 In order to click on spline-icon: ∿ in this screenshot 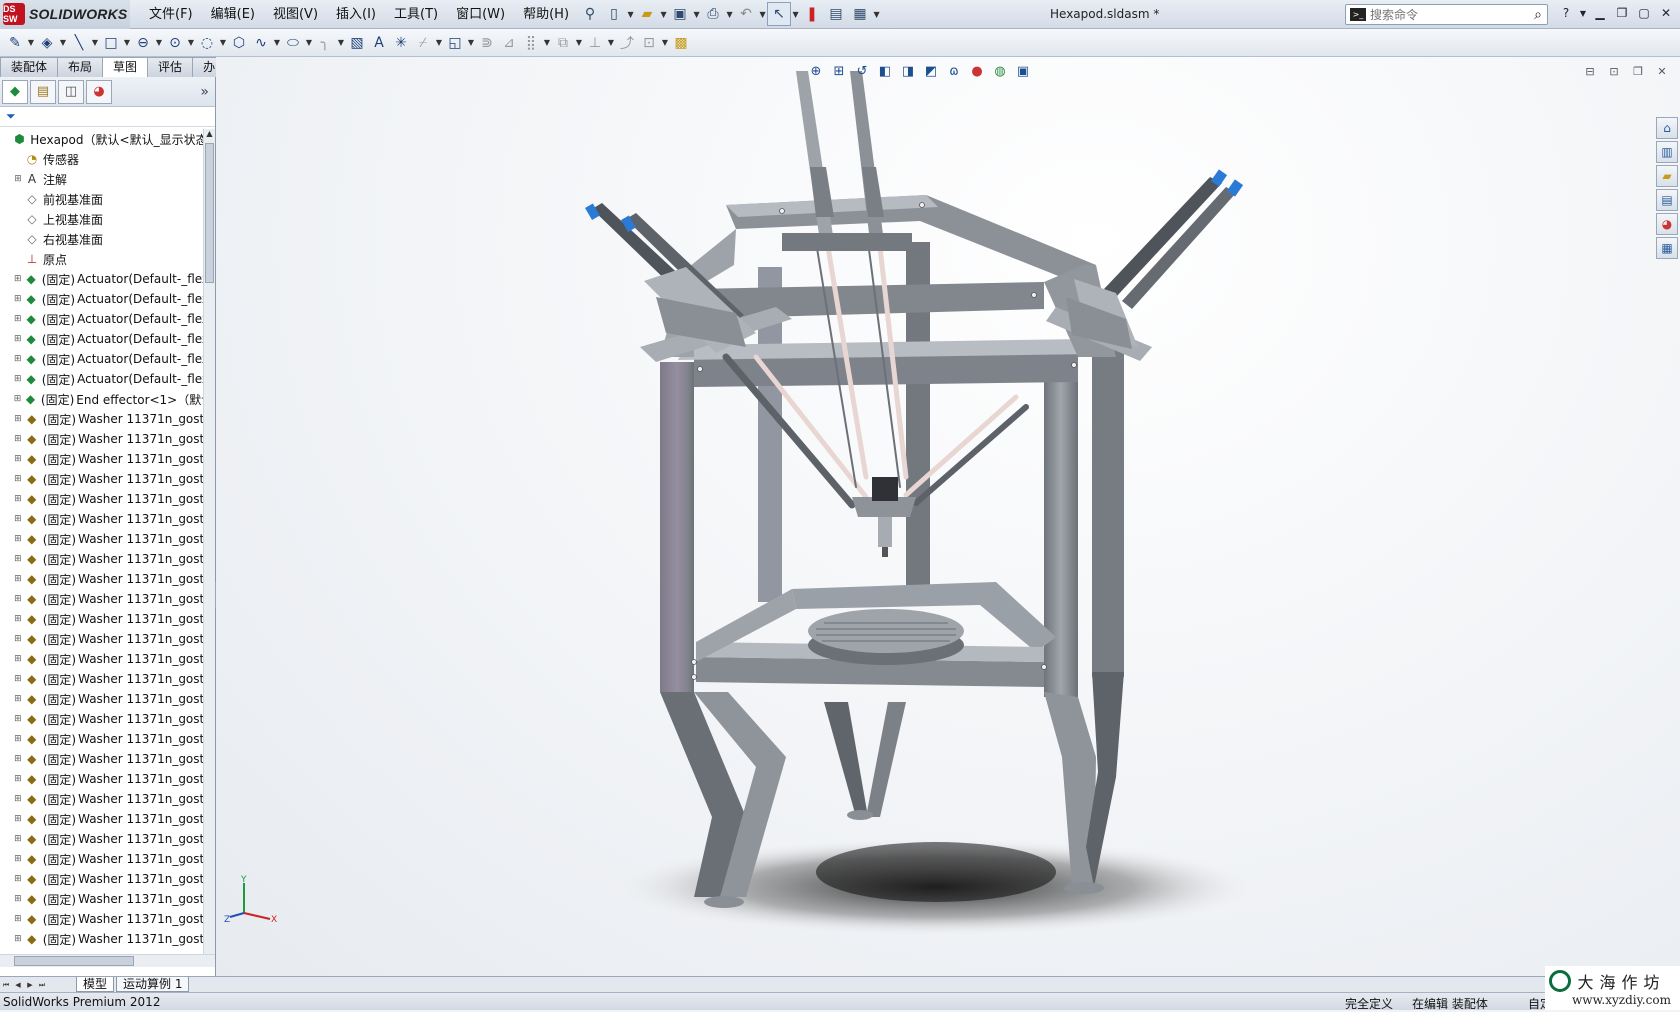, I will do `click(261, 43)`.